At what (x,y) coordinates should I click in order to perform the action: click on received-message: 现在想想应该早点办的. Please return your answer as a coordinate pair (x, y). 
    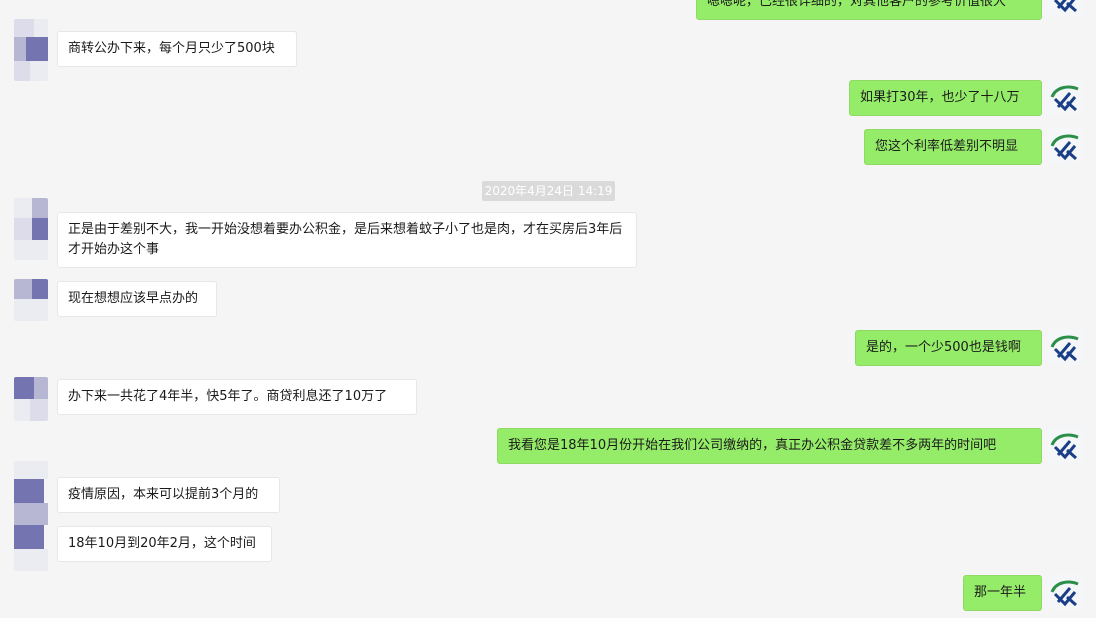
    Looking at the image, I should click on (137, 299).